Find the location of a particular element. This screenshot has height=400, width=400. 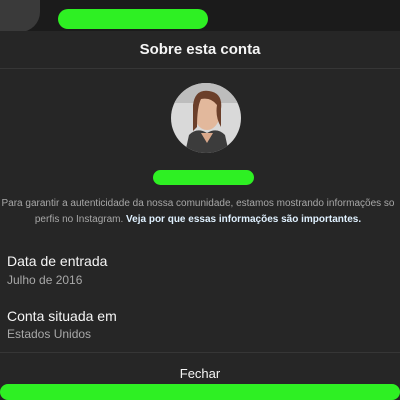

account-location-label: Conta situada em is located at coordinates (62, 316).